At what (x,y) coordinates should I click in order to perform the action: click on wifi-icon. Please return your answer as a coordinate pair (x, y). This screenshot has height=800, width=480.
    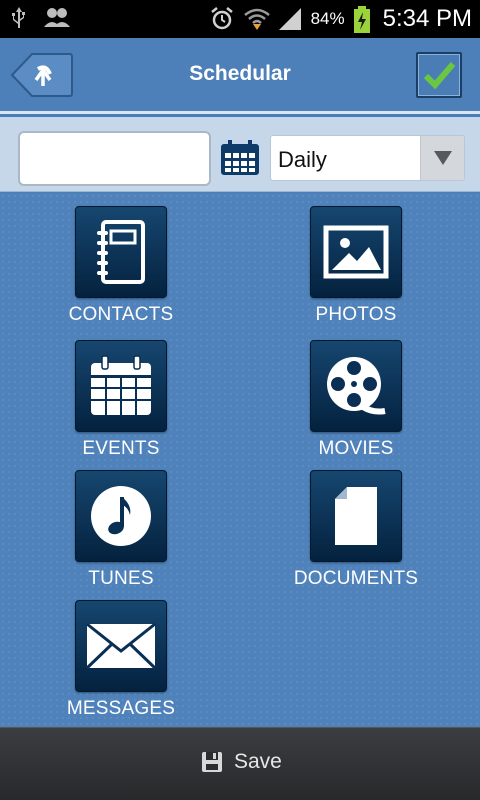
    Looking at the image, I should click on (256, 19).